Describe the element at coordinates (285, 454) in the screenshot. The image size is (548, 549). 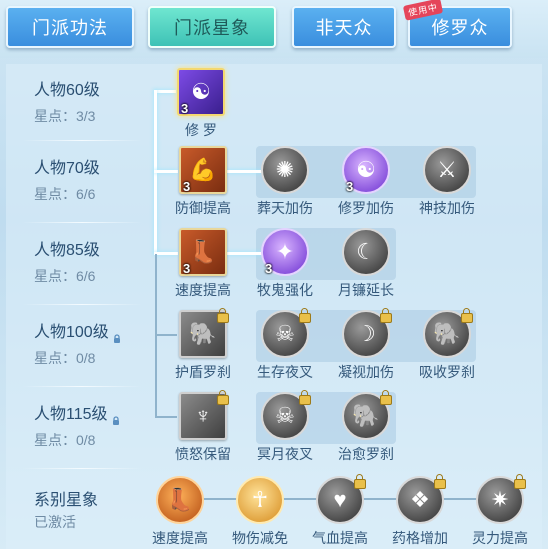
I see `node-label: 冥月夜叉` at that location.